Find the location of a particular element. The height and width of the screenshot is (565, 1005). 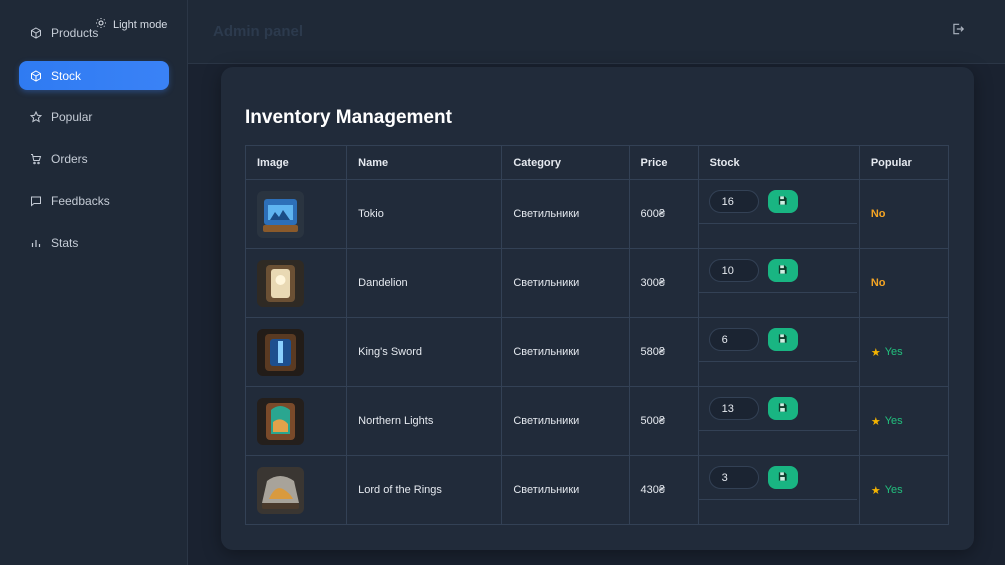

column-header-image: Image is located at coordinates (296, 162).